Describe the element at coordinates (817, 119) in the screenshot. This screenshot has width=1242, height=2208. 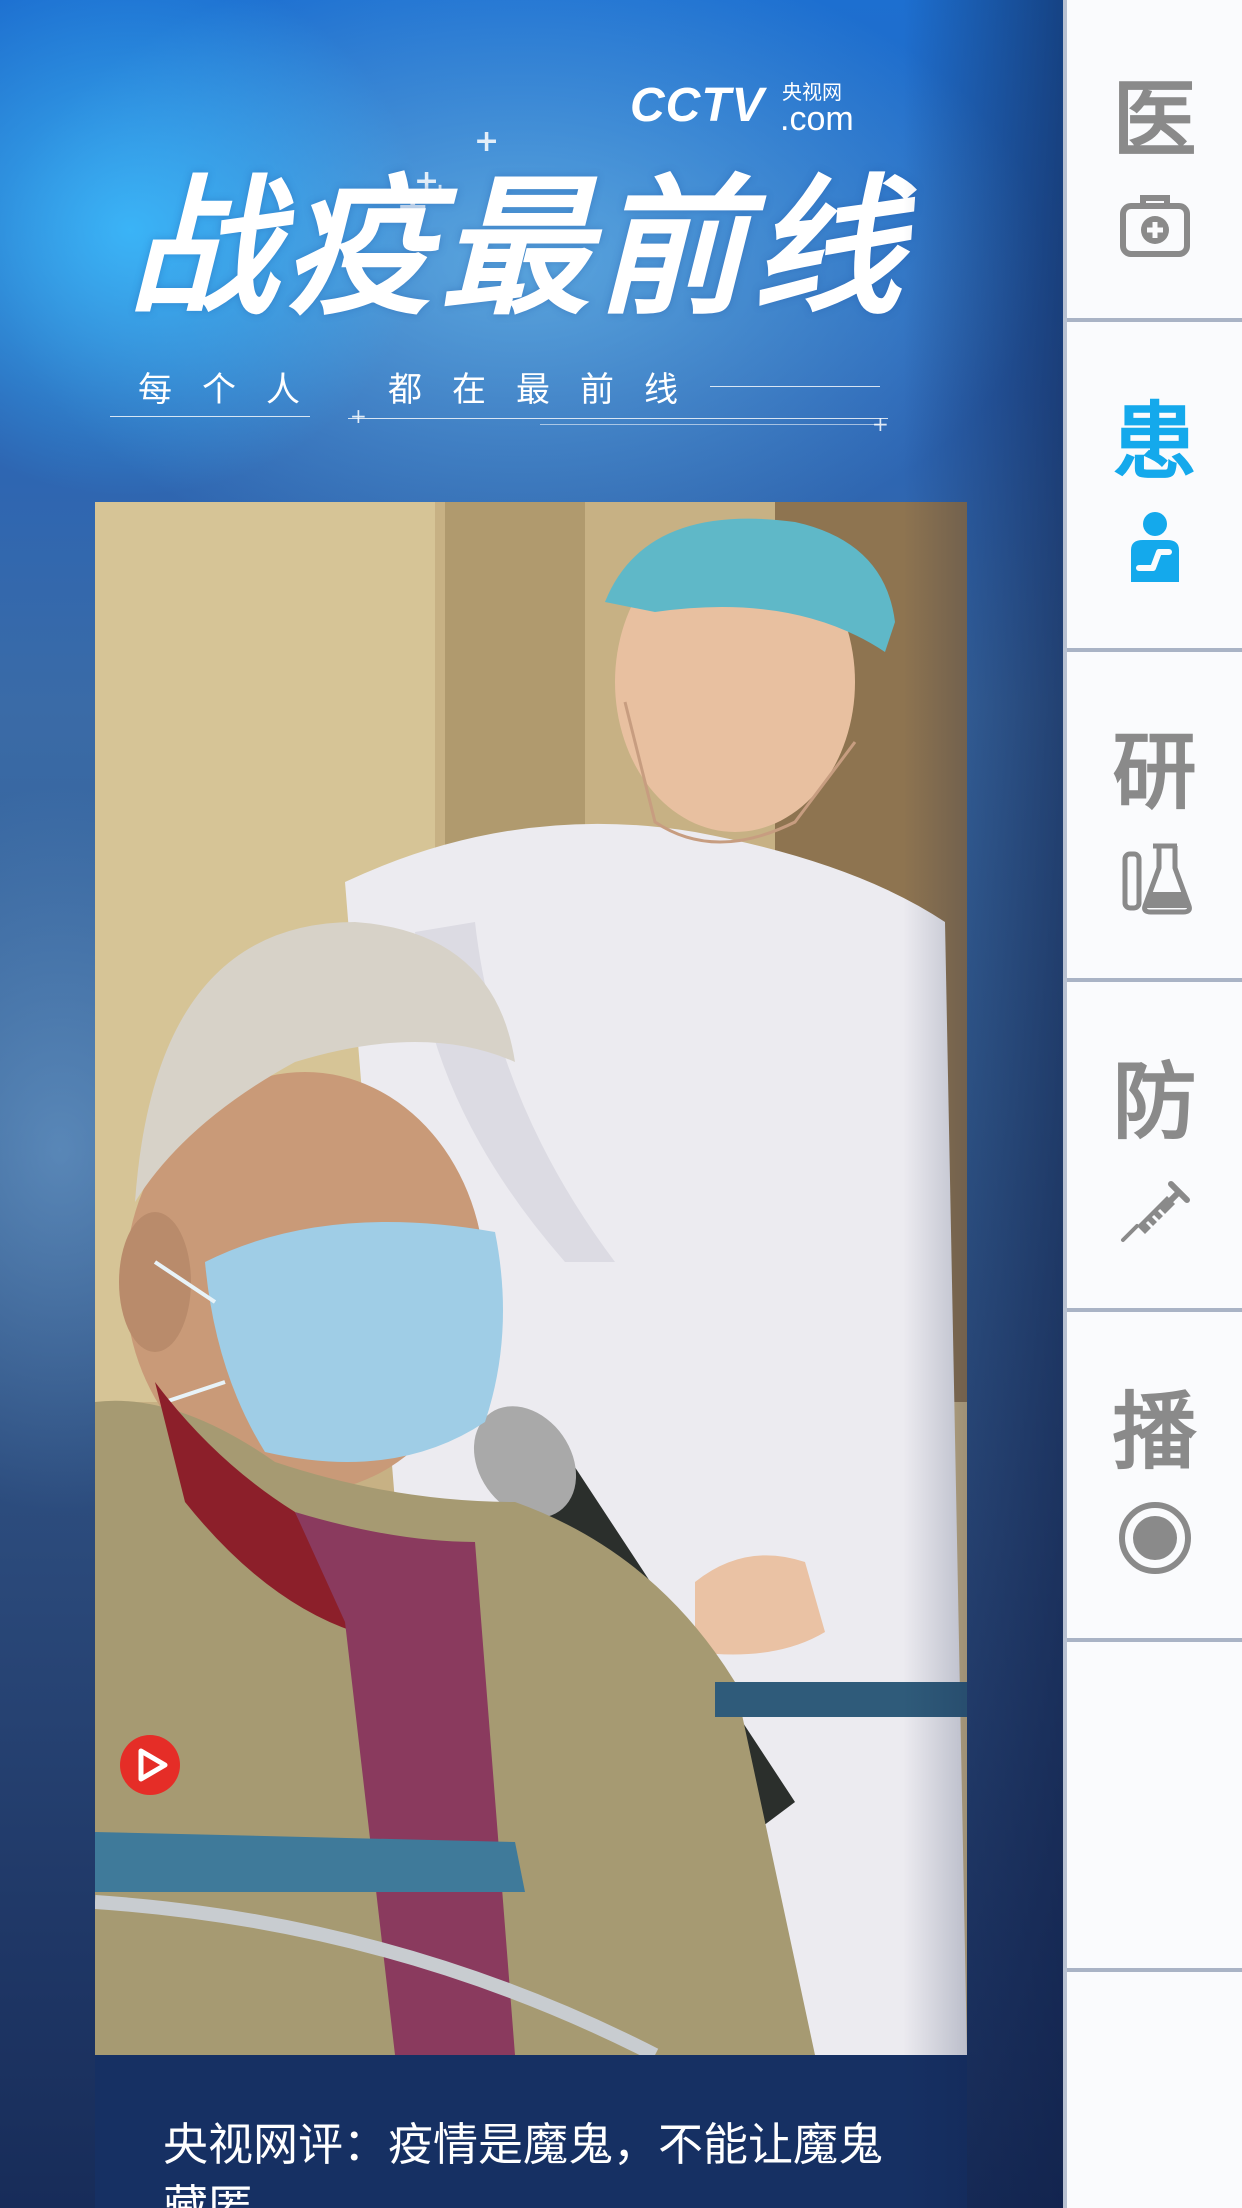
I see `logo-domain: .com` at that location.